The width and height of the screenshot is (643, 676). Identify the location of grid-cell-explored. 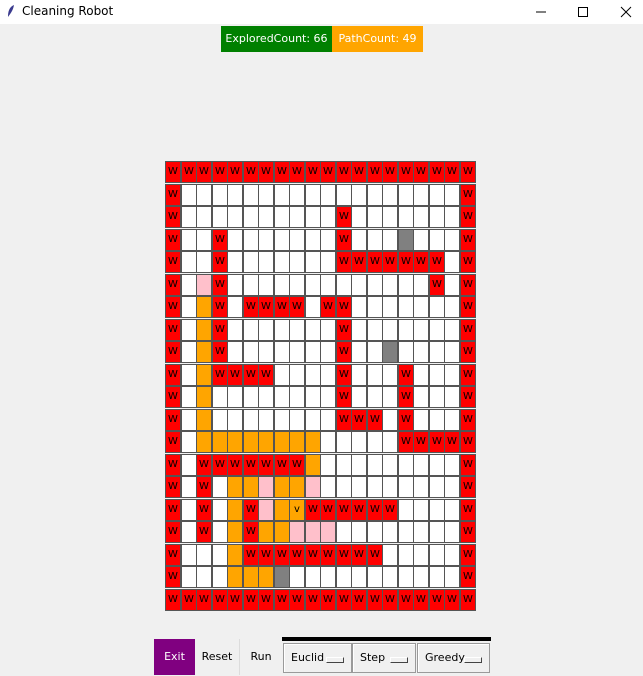
(266, 510).